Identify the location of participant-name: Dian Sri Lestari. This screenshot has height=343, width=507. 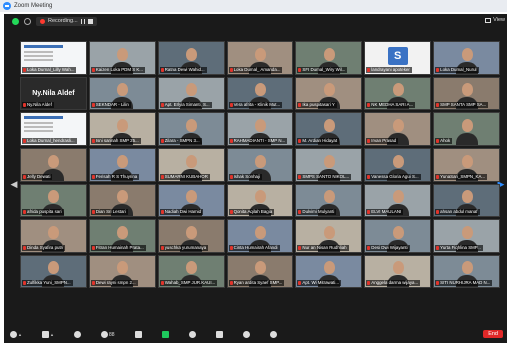
(110, 212).